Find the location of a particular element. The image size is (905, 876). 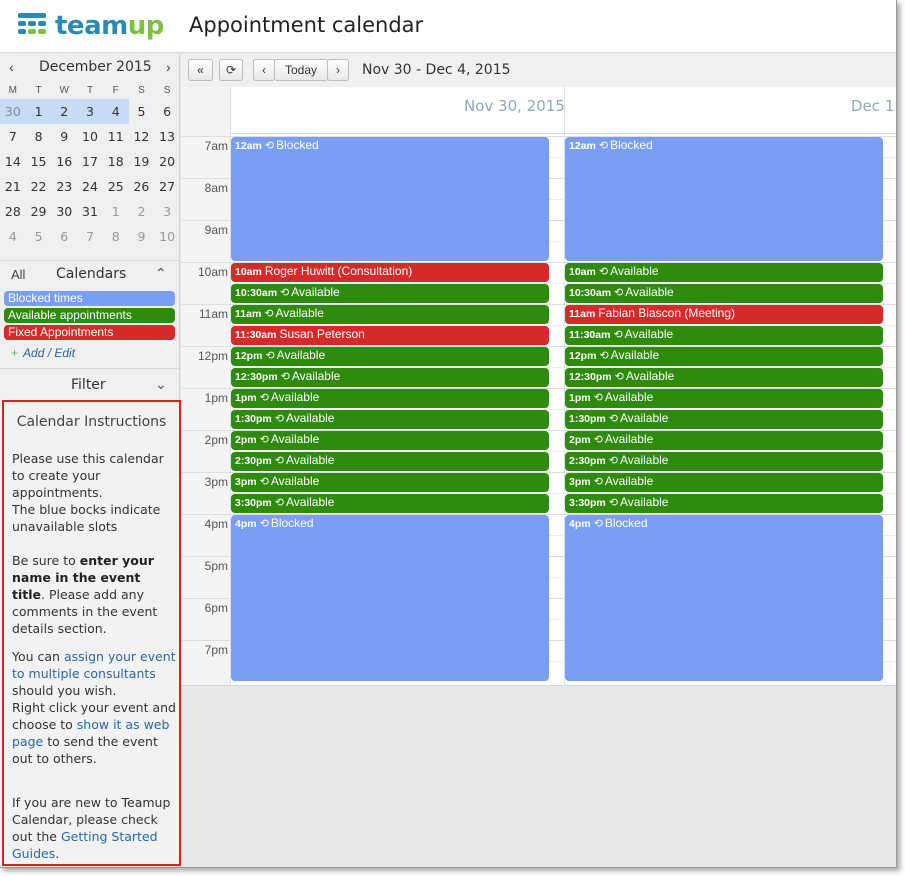

prev-week-button: ‹ is located at coordinates (264, 70).